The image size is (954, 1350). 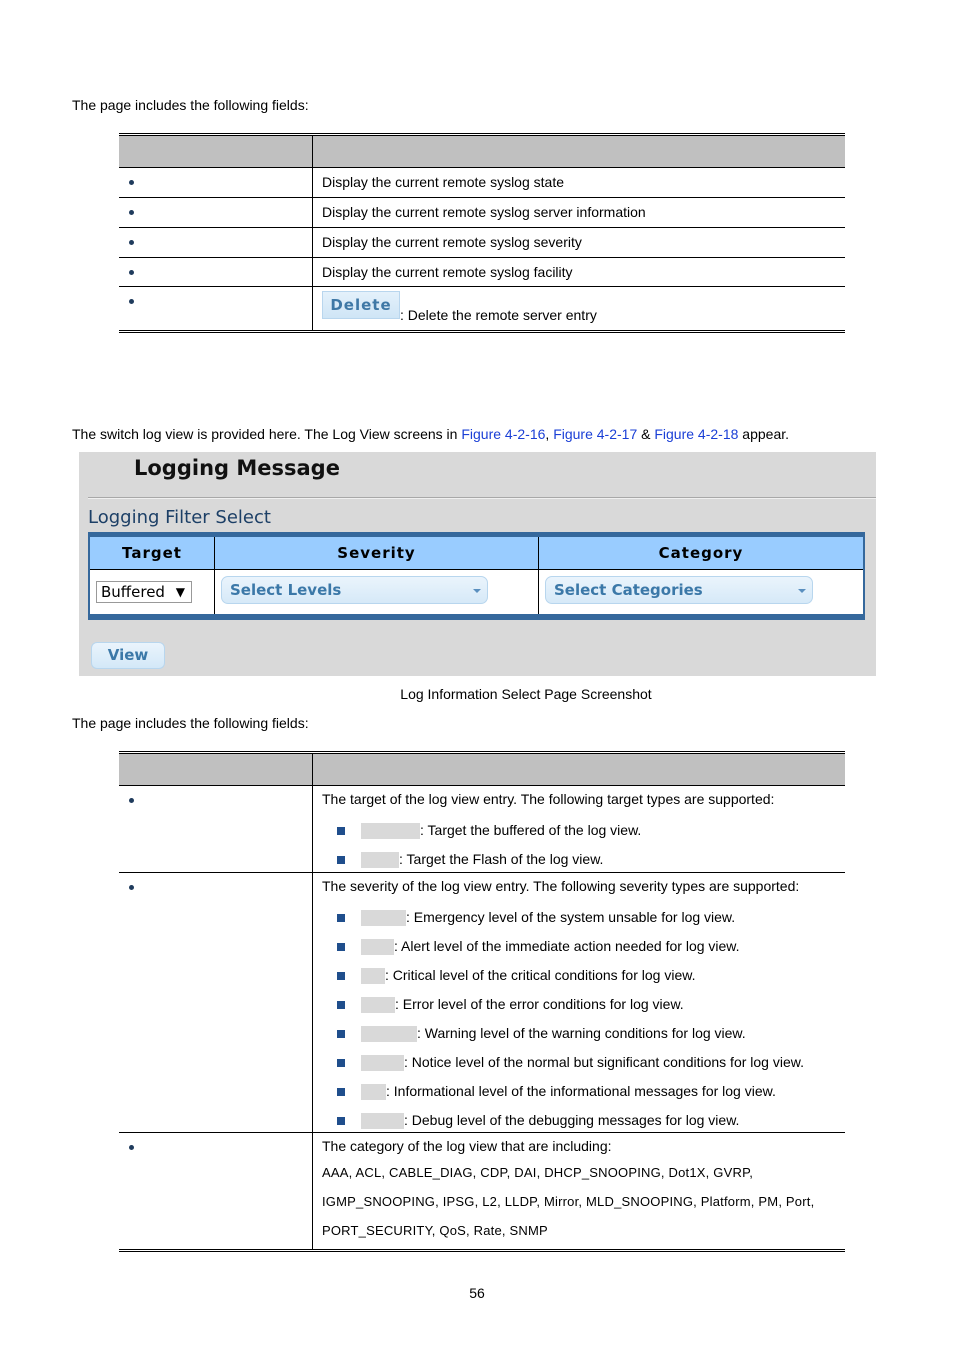 What do you see at coordinates (361, 305) in the screenshot?
I see `delete-button: Delete` at bounding box center [361, 305].